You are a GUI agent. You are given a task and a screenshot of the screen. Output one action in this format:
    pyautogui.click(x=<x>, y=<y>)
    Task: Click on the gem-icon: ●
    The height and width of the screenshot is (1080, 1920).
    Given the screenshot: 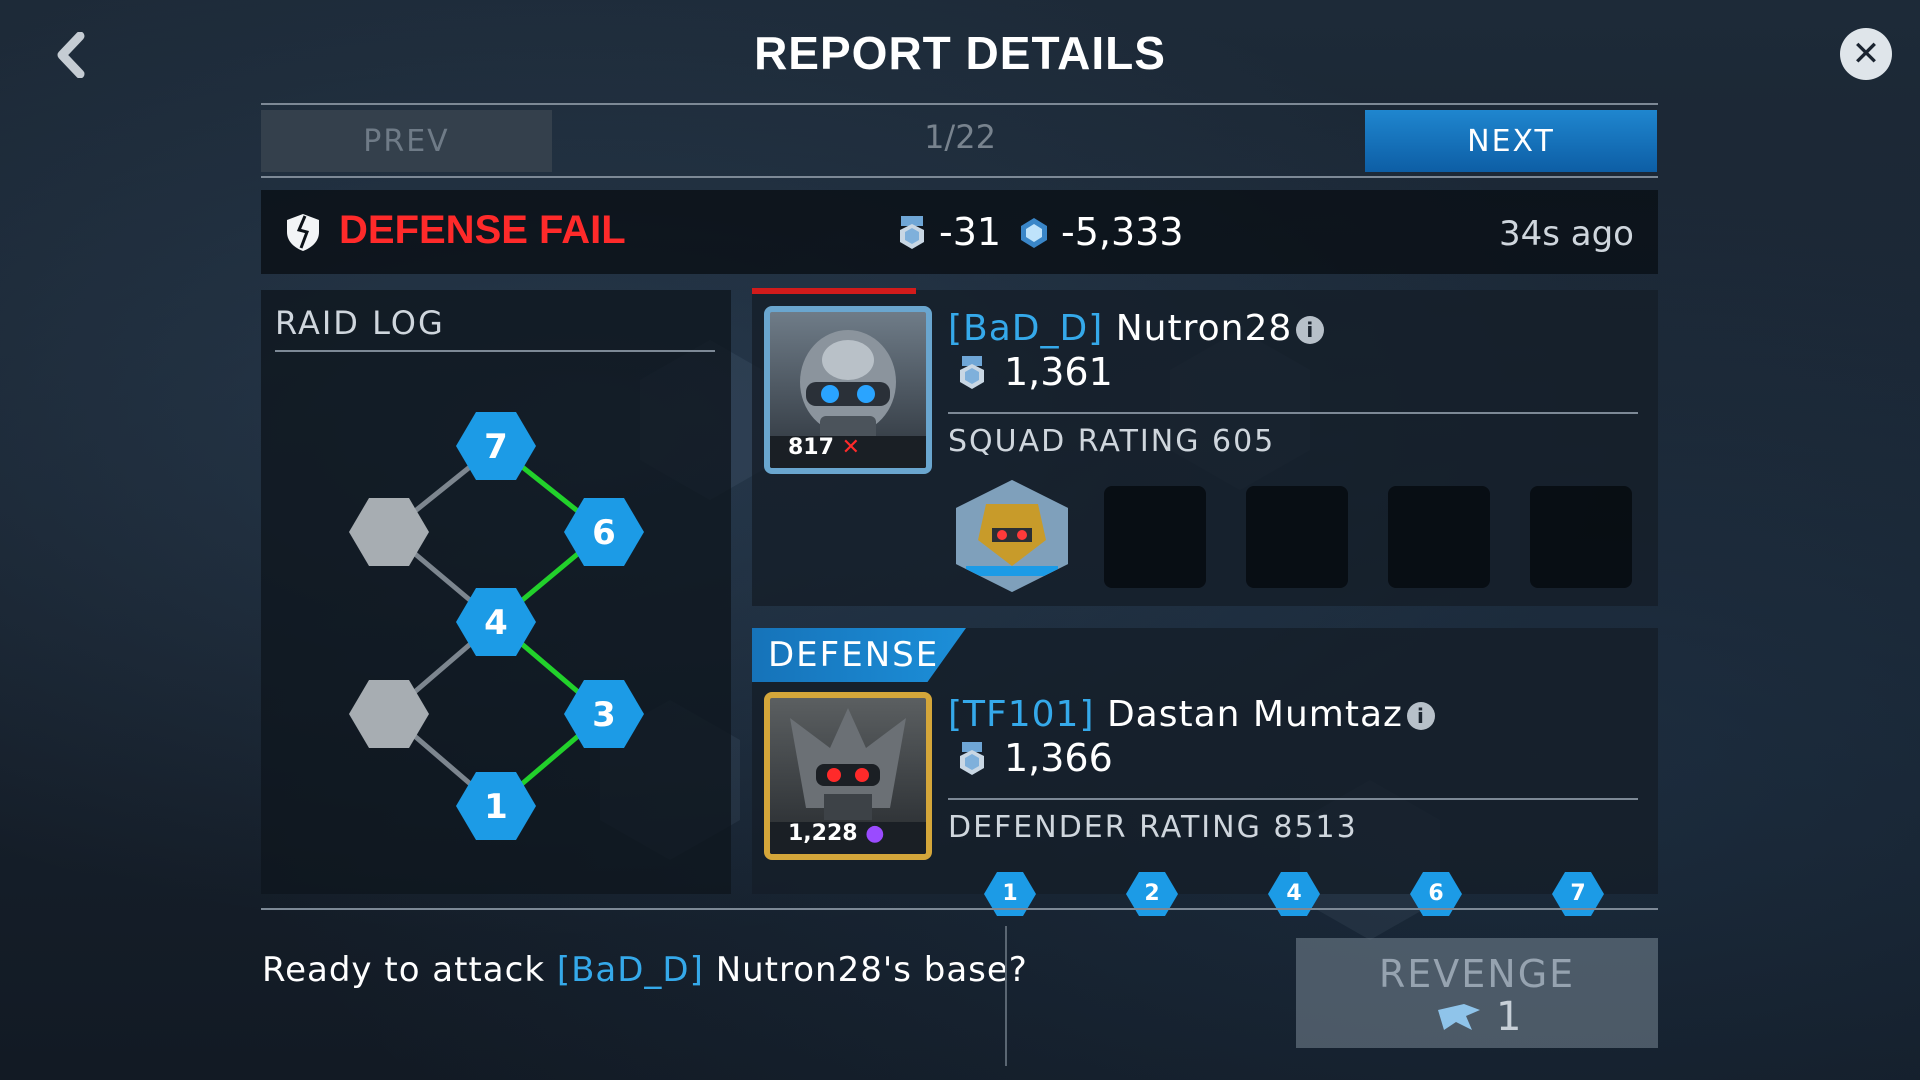 What is the action you would take?
    pyautogui.click(x=875, y=833)
    